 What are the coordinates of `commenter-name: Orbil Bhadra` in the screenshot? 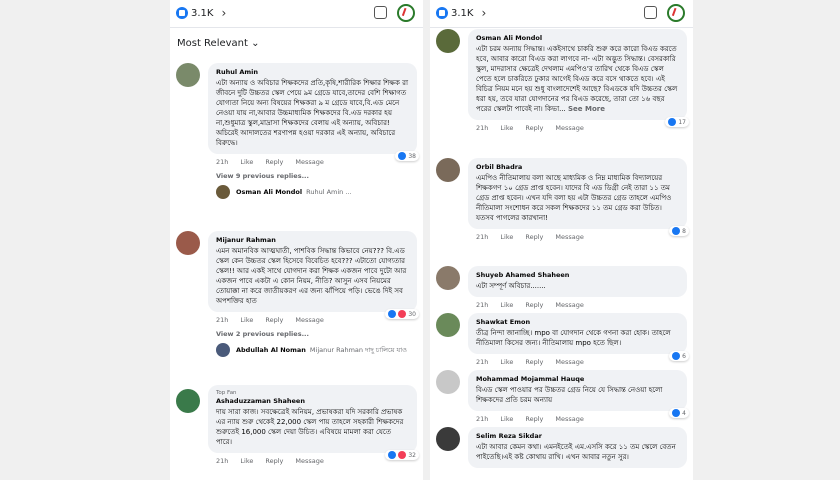 It's located at (577, 167).